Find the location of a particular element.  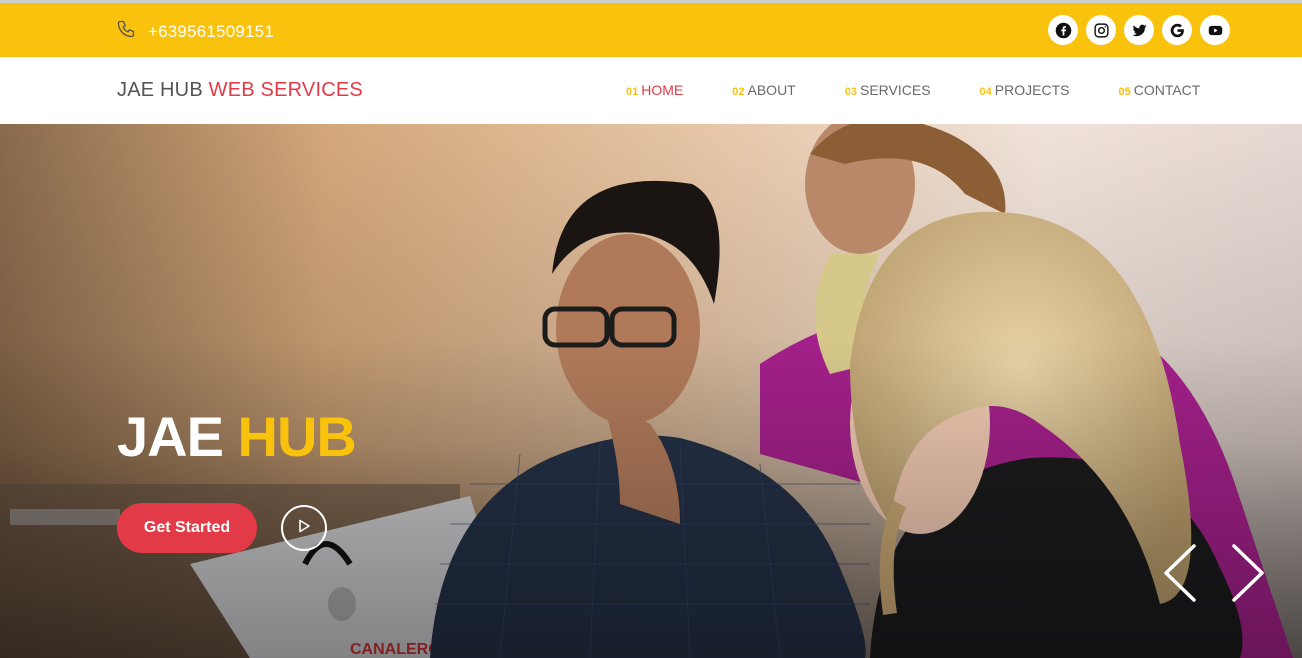

chevron-left-icon is located at coordinates (1180, 573).